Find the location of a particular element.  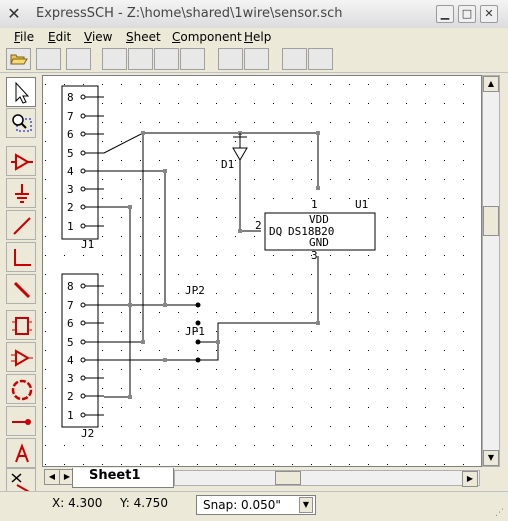

maximize-button: □ is located at coordinates (467, 14).